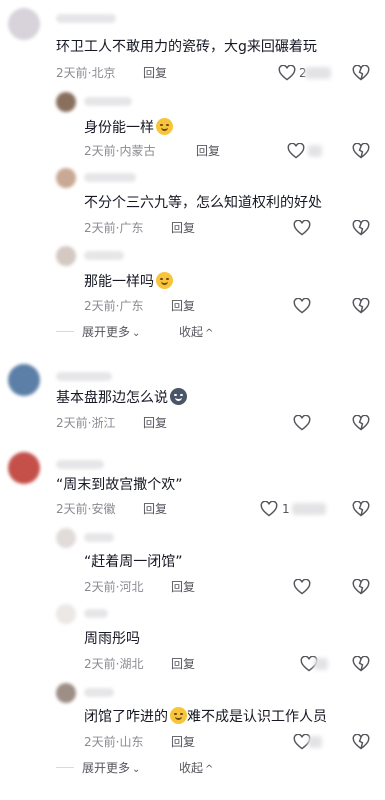 Image resolution: width=385 pixels, height=800 pixels. Describe the element at coordinates (203, 203) in the screenshot. I see `comment-text: 不分个三六九等，怎么知道权利的好处` at that location.